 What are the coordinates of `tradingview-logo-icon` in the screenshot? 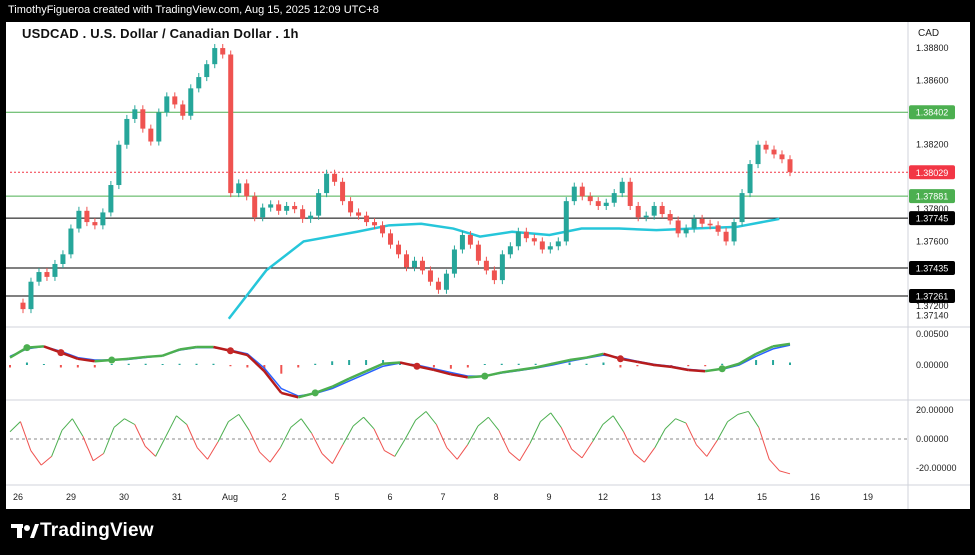 It's located at (25, 531).